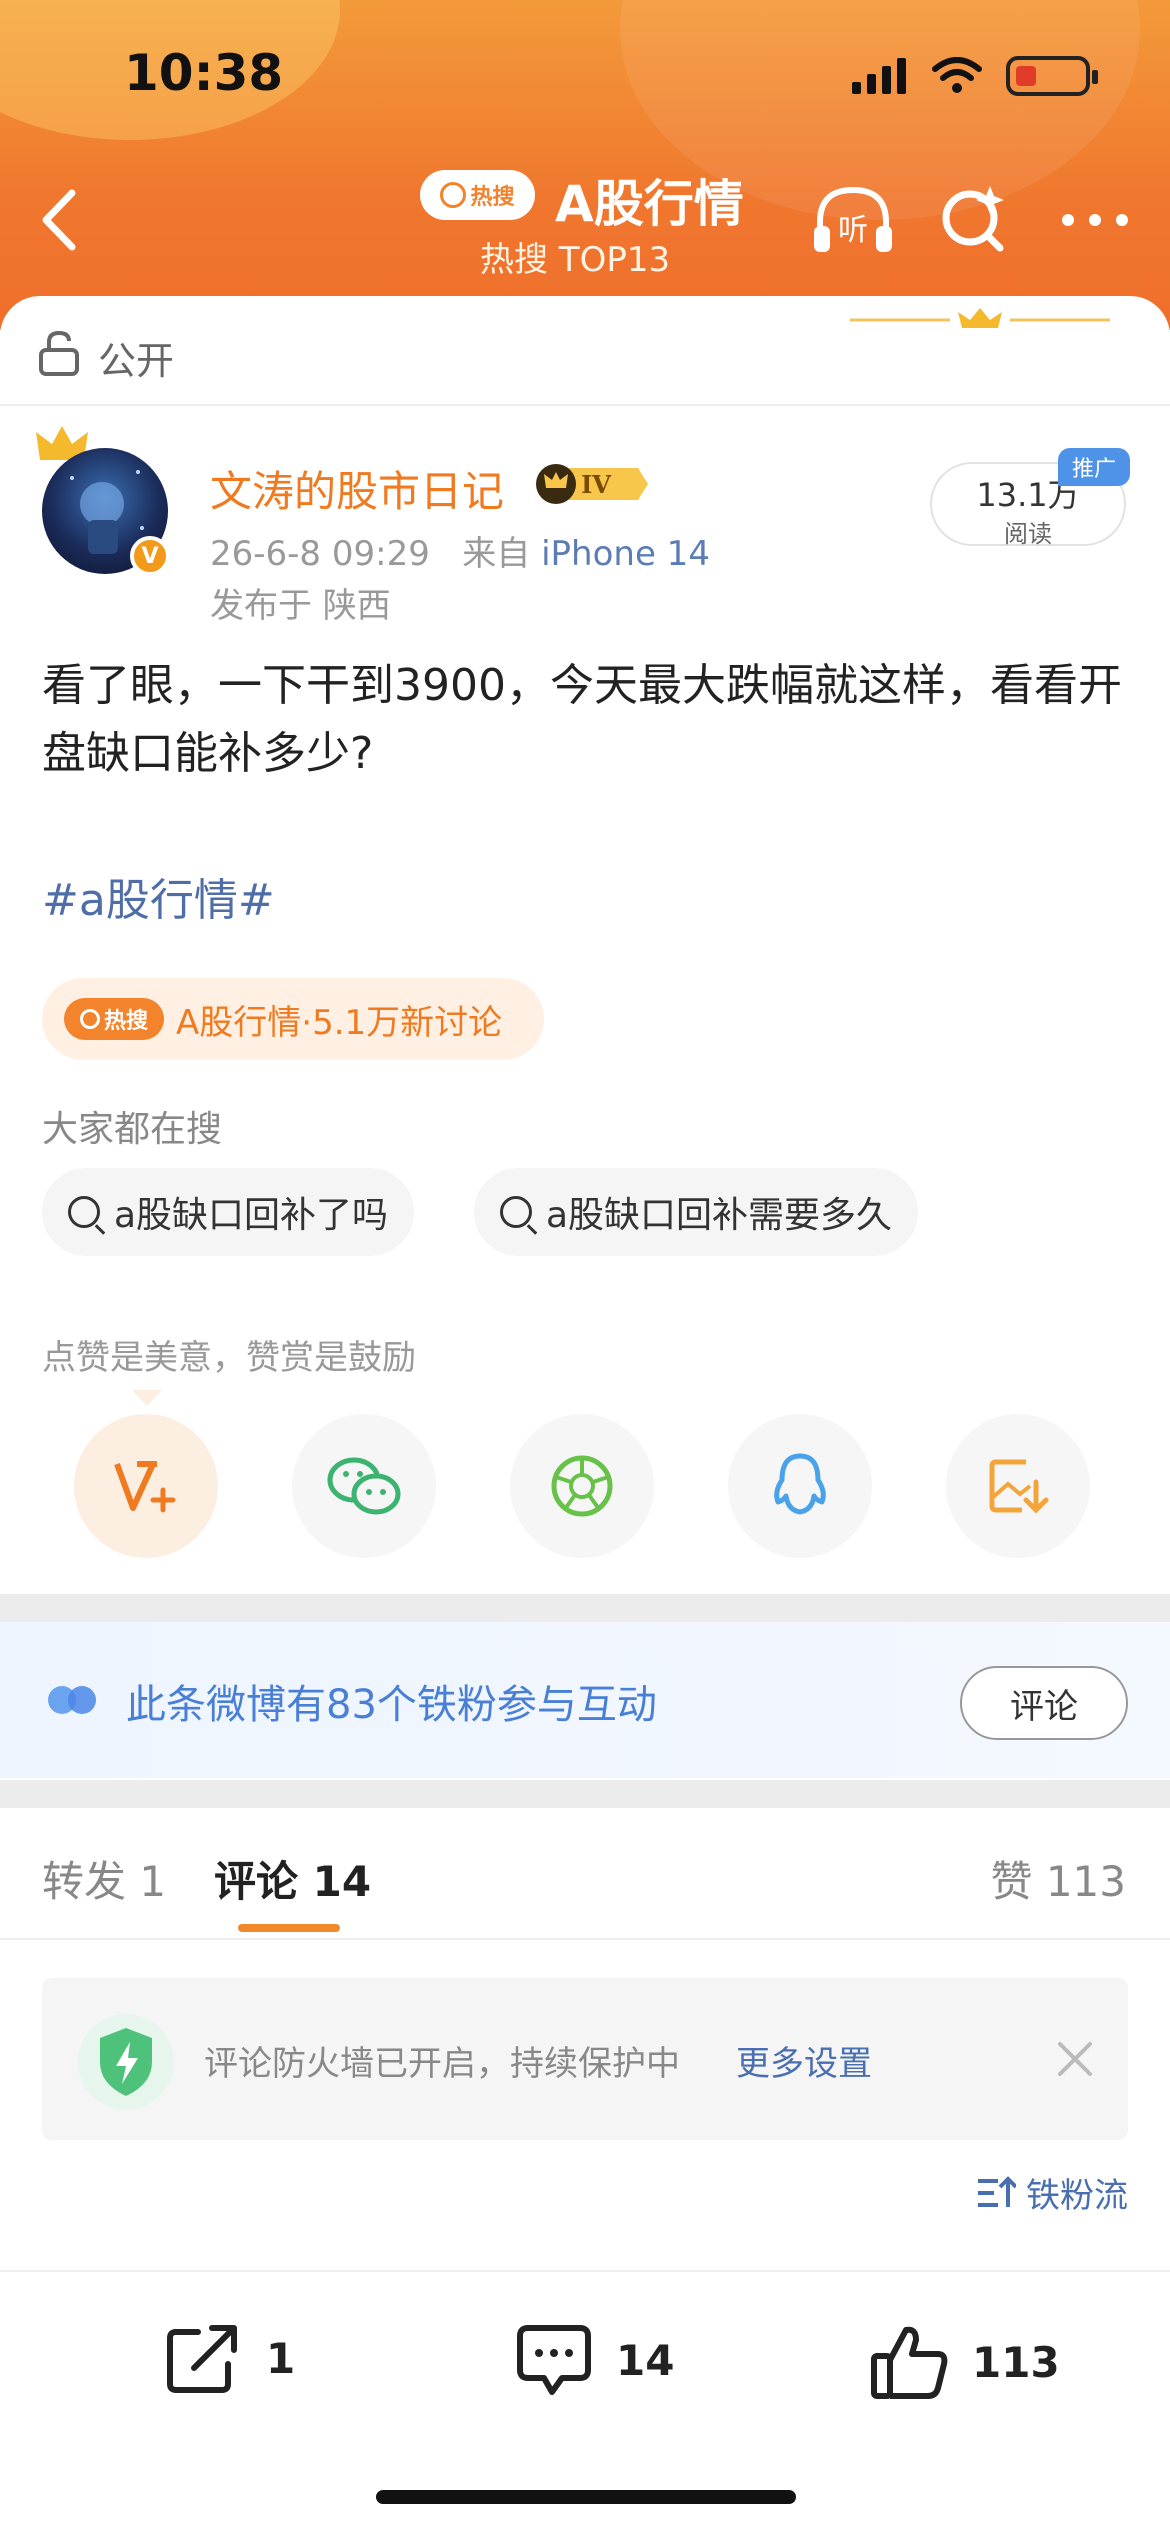 This screenshot has width=1170, height=2532. I want to click on post-text: 看了眼，一下干到3900，今天最大跌幅就这样，看看开盘缺口能补多少?, so click(582, 719).